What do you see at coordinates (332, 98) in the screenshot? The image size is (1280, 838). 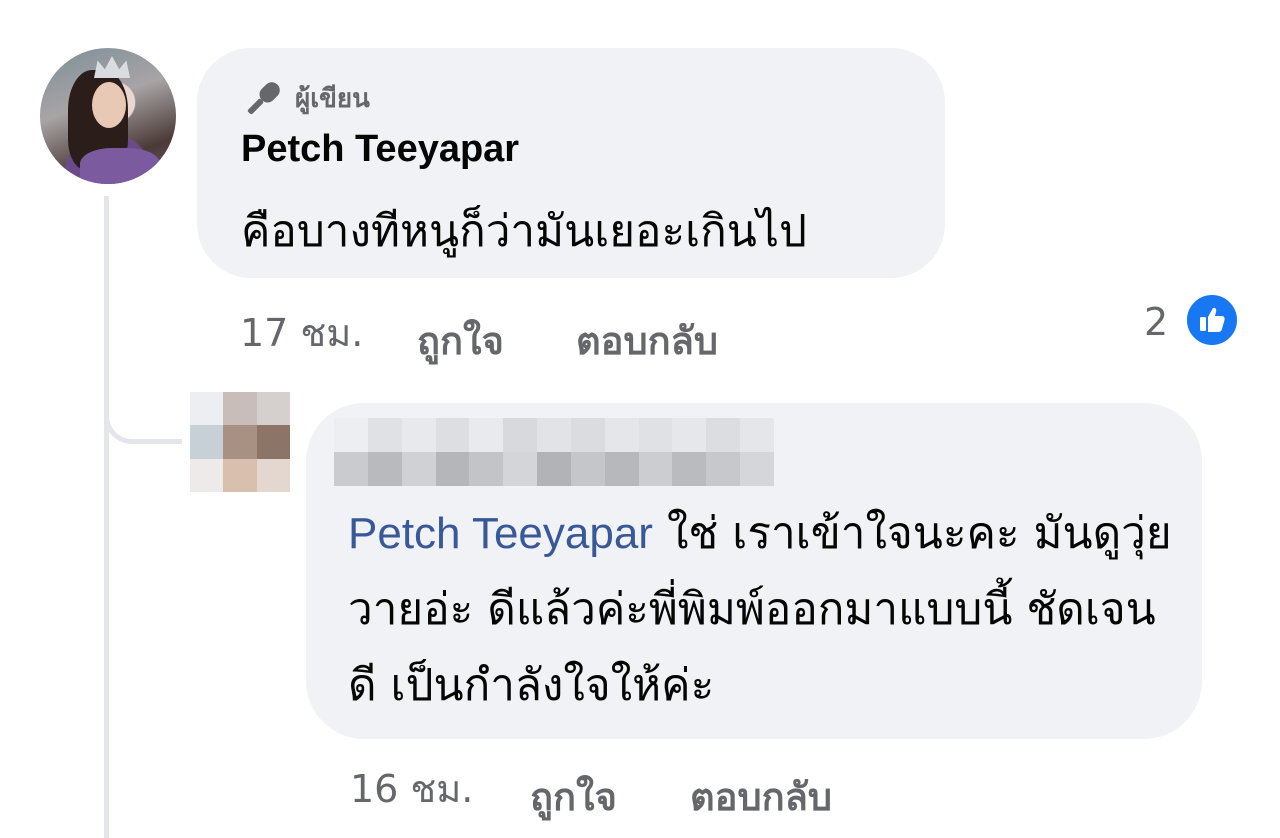 I see `author-badge: ผู้เขียน` at bounding box center [332, 98].